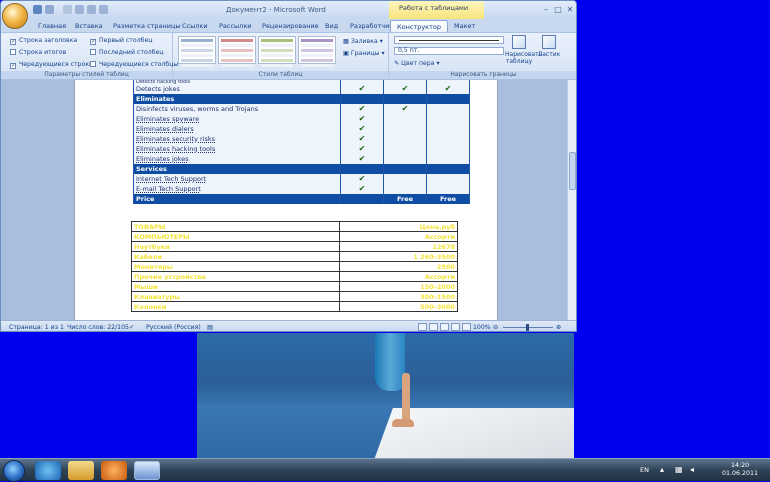  Describe the element at coordinates (121, 41) in the screenshot. I see `first-column-checkbox: ✓ Первый столбец` at that location.